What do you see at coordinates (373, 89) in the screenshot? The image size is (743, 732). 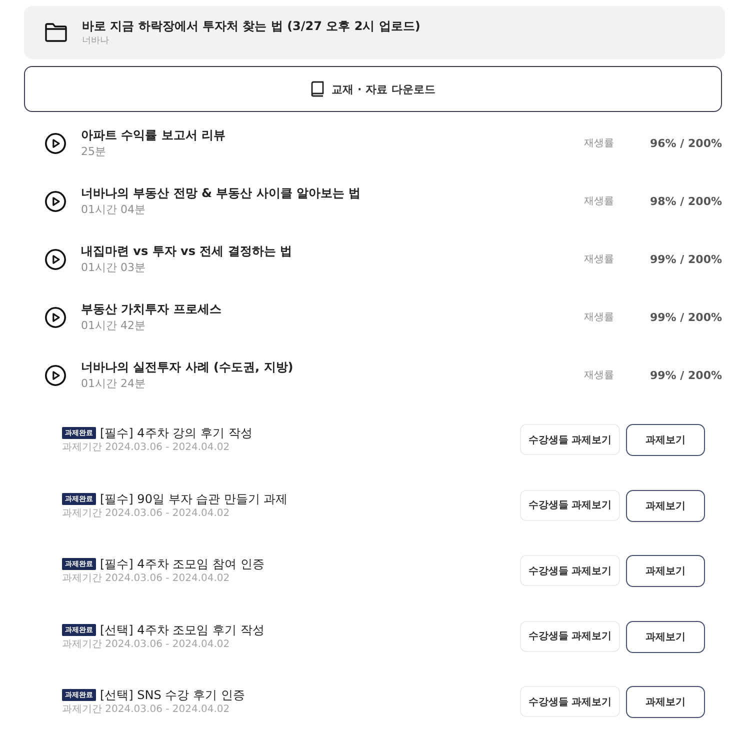 I see `download-button: 교재 · 자료 다운로드` at bounding box center [373, 89].